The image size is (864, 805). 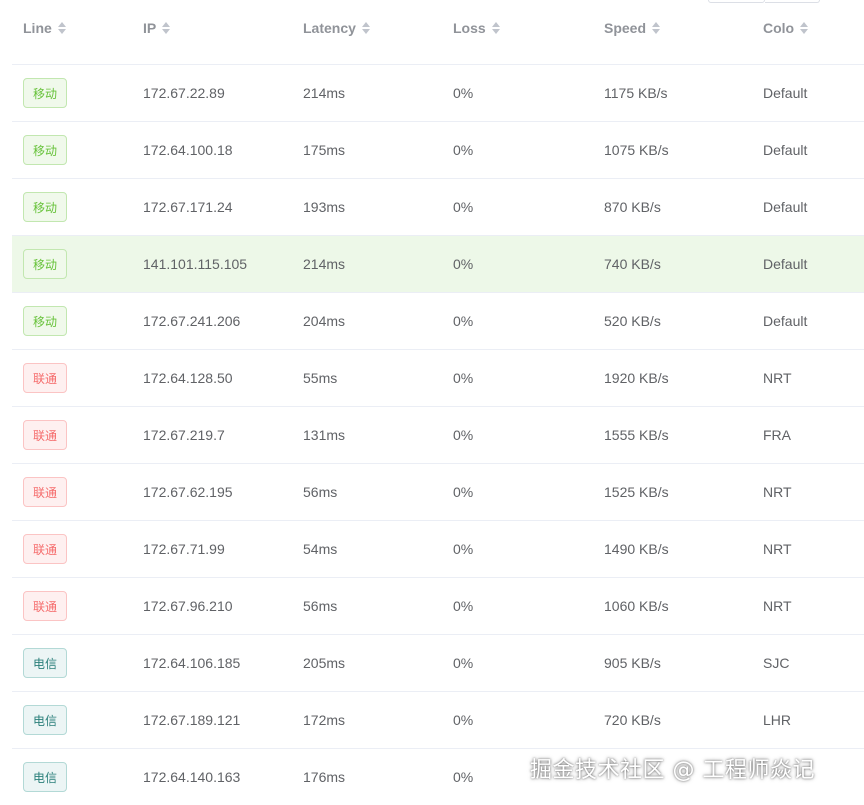 What do you see at coordinates (776, 663) in the screenshot?
I see `colo-cell: SJC` at bounding box center [776, 663].